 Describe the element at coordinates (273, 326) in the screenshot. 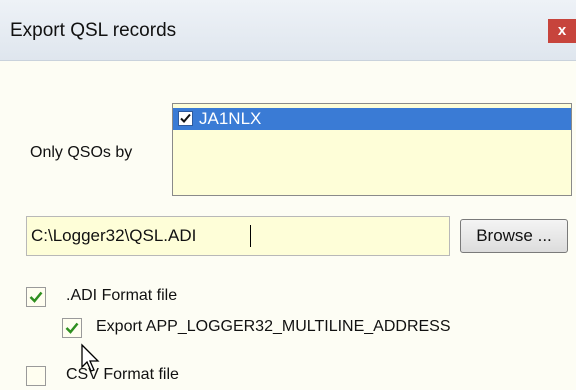

I see `multiline-address-label: Export APP_LOGGER32_MULTILINE_ADDRESS` at that location.